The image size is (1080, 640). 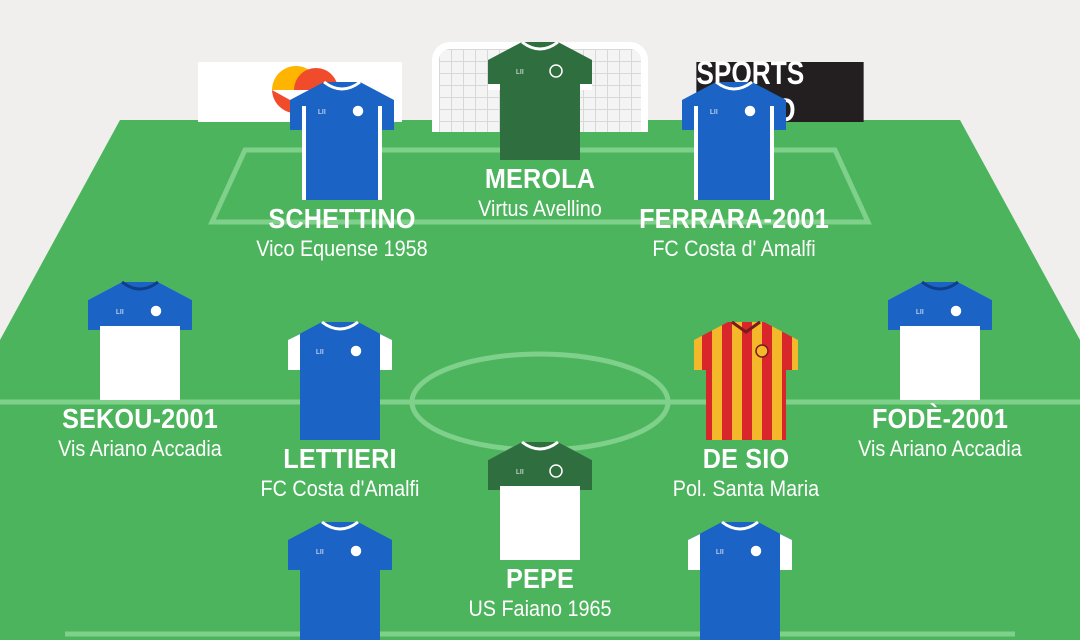 What do you see at coordinates (734, 218) in the screenshot?
I see `player-name: FERRARA-2001` at bounding box center [734, 218].